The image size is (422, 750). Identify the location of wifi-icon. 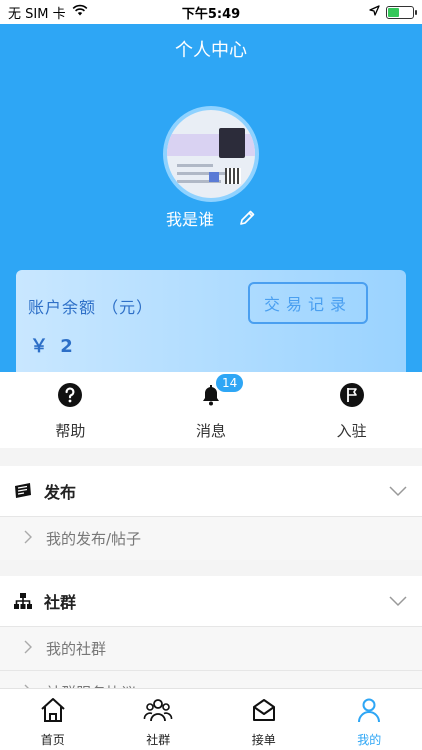
(80, 12).